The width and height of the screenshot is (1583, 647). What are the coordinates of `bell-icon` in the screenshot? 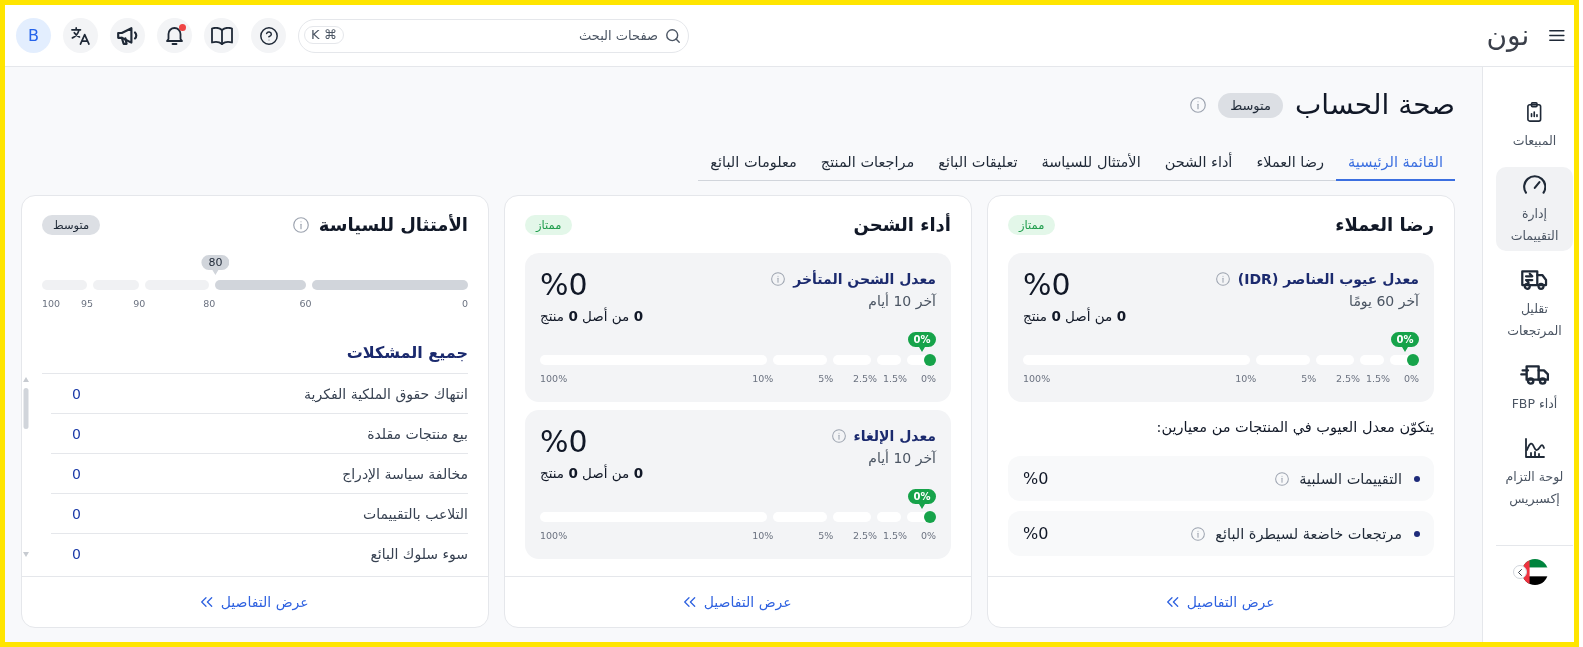 It's located at (174, 35).